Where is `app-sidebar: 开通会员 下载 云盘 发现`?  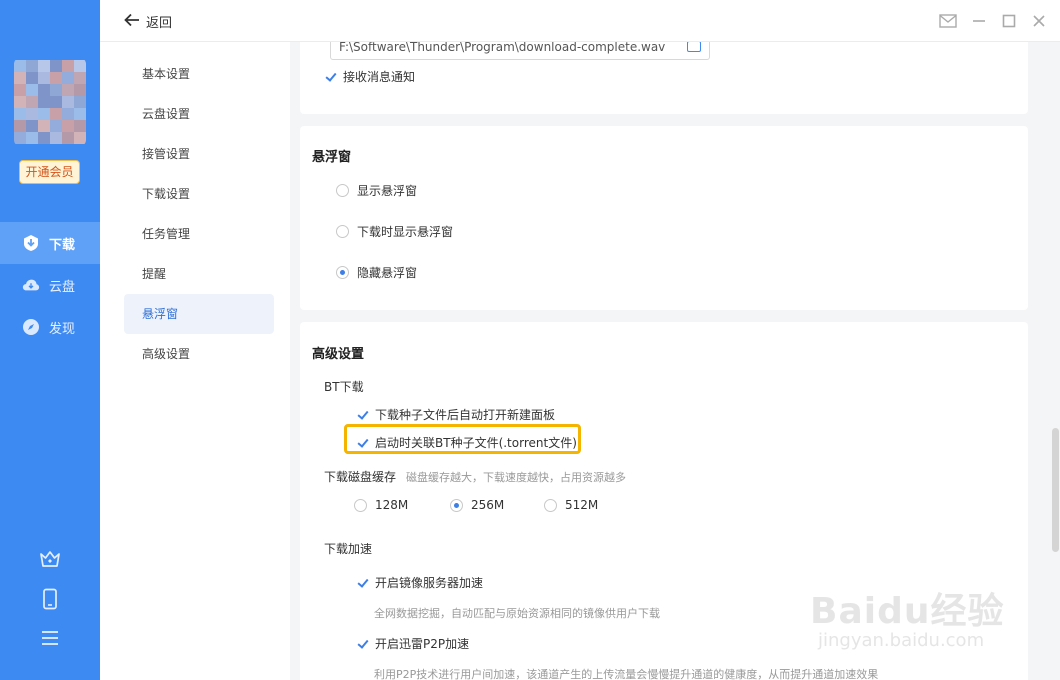
app-sidebar: 开通会员 下载 云盘 发现 is located at coordinates (50, 340).